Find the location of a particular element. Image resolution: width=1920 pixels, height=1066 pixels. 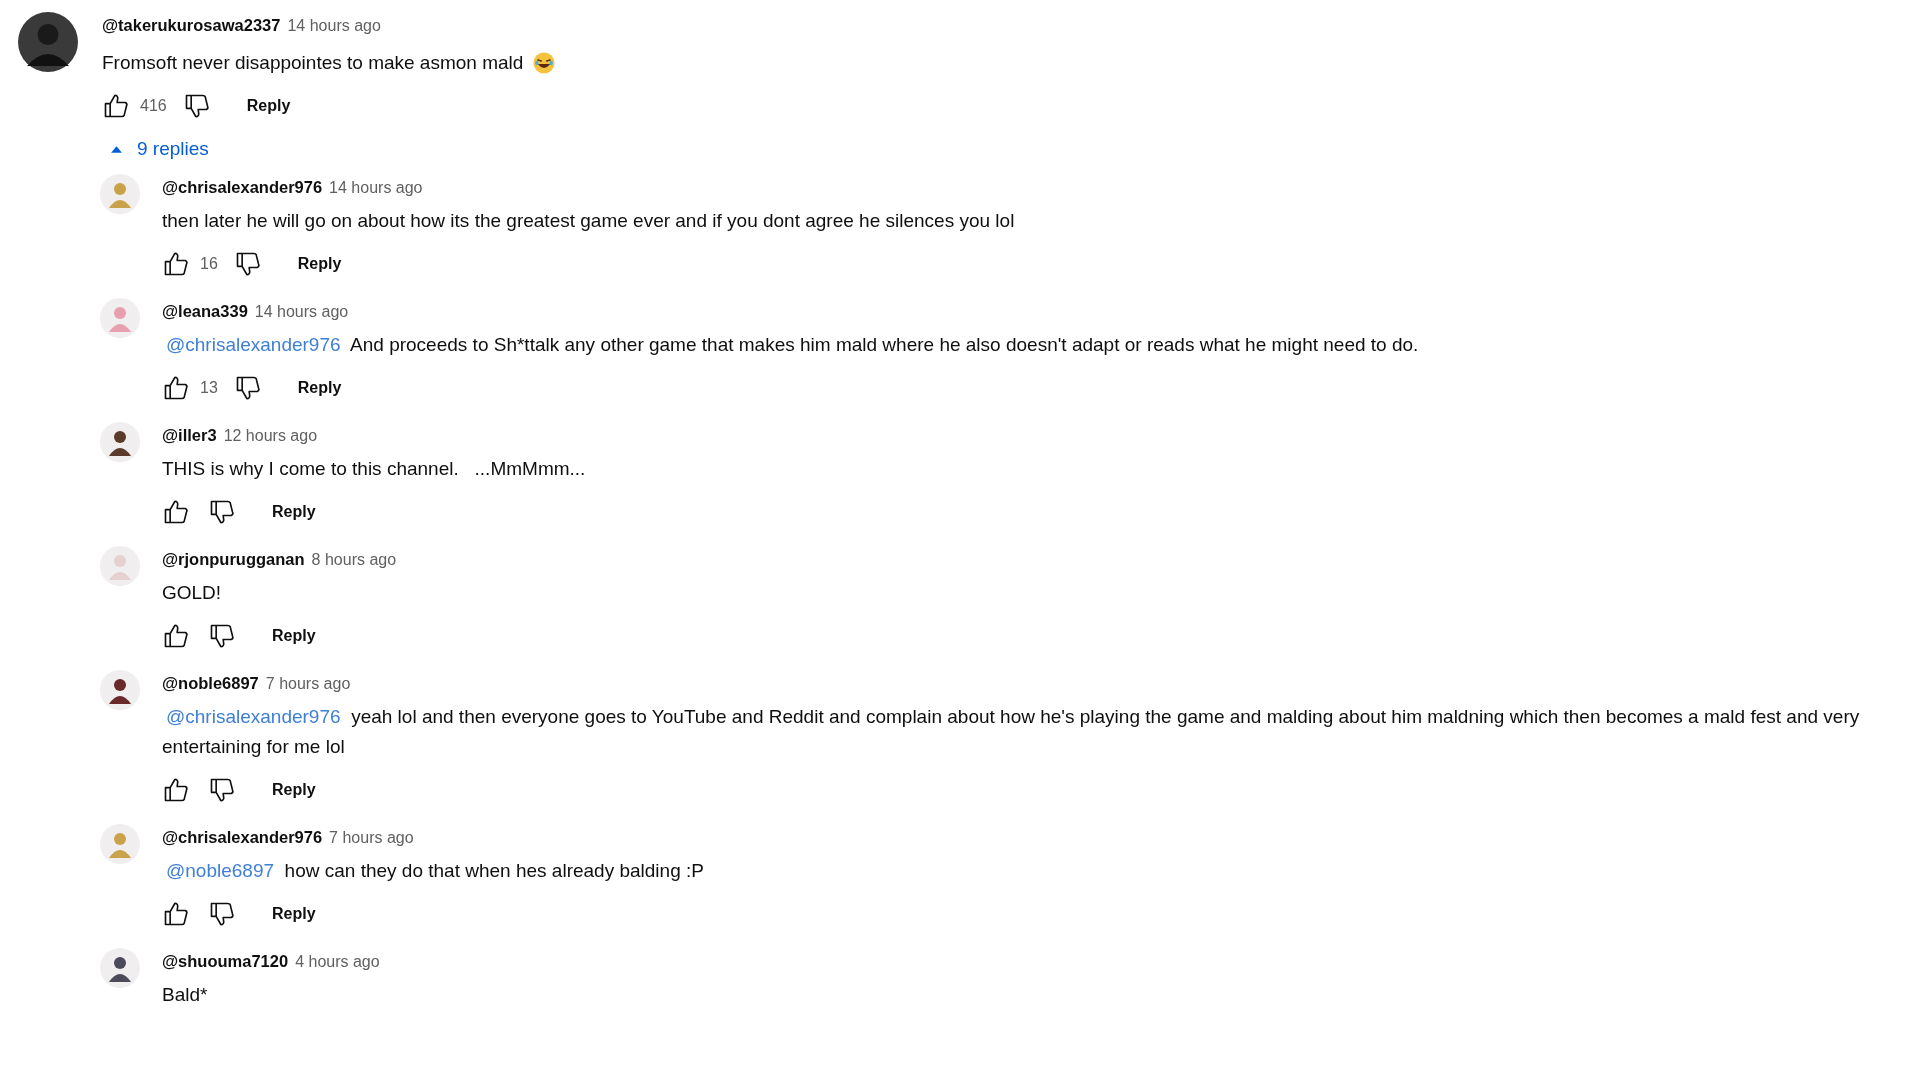

author-name: @rjonpurugganan is located at coordinates (233, 559).